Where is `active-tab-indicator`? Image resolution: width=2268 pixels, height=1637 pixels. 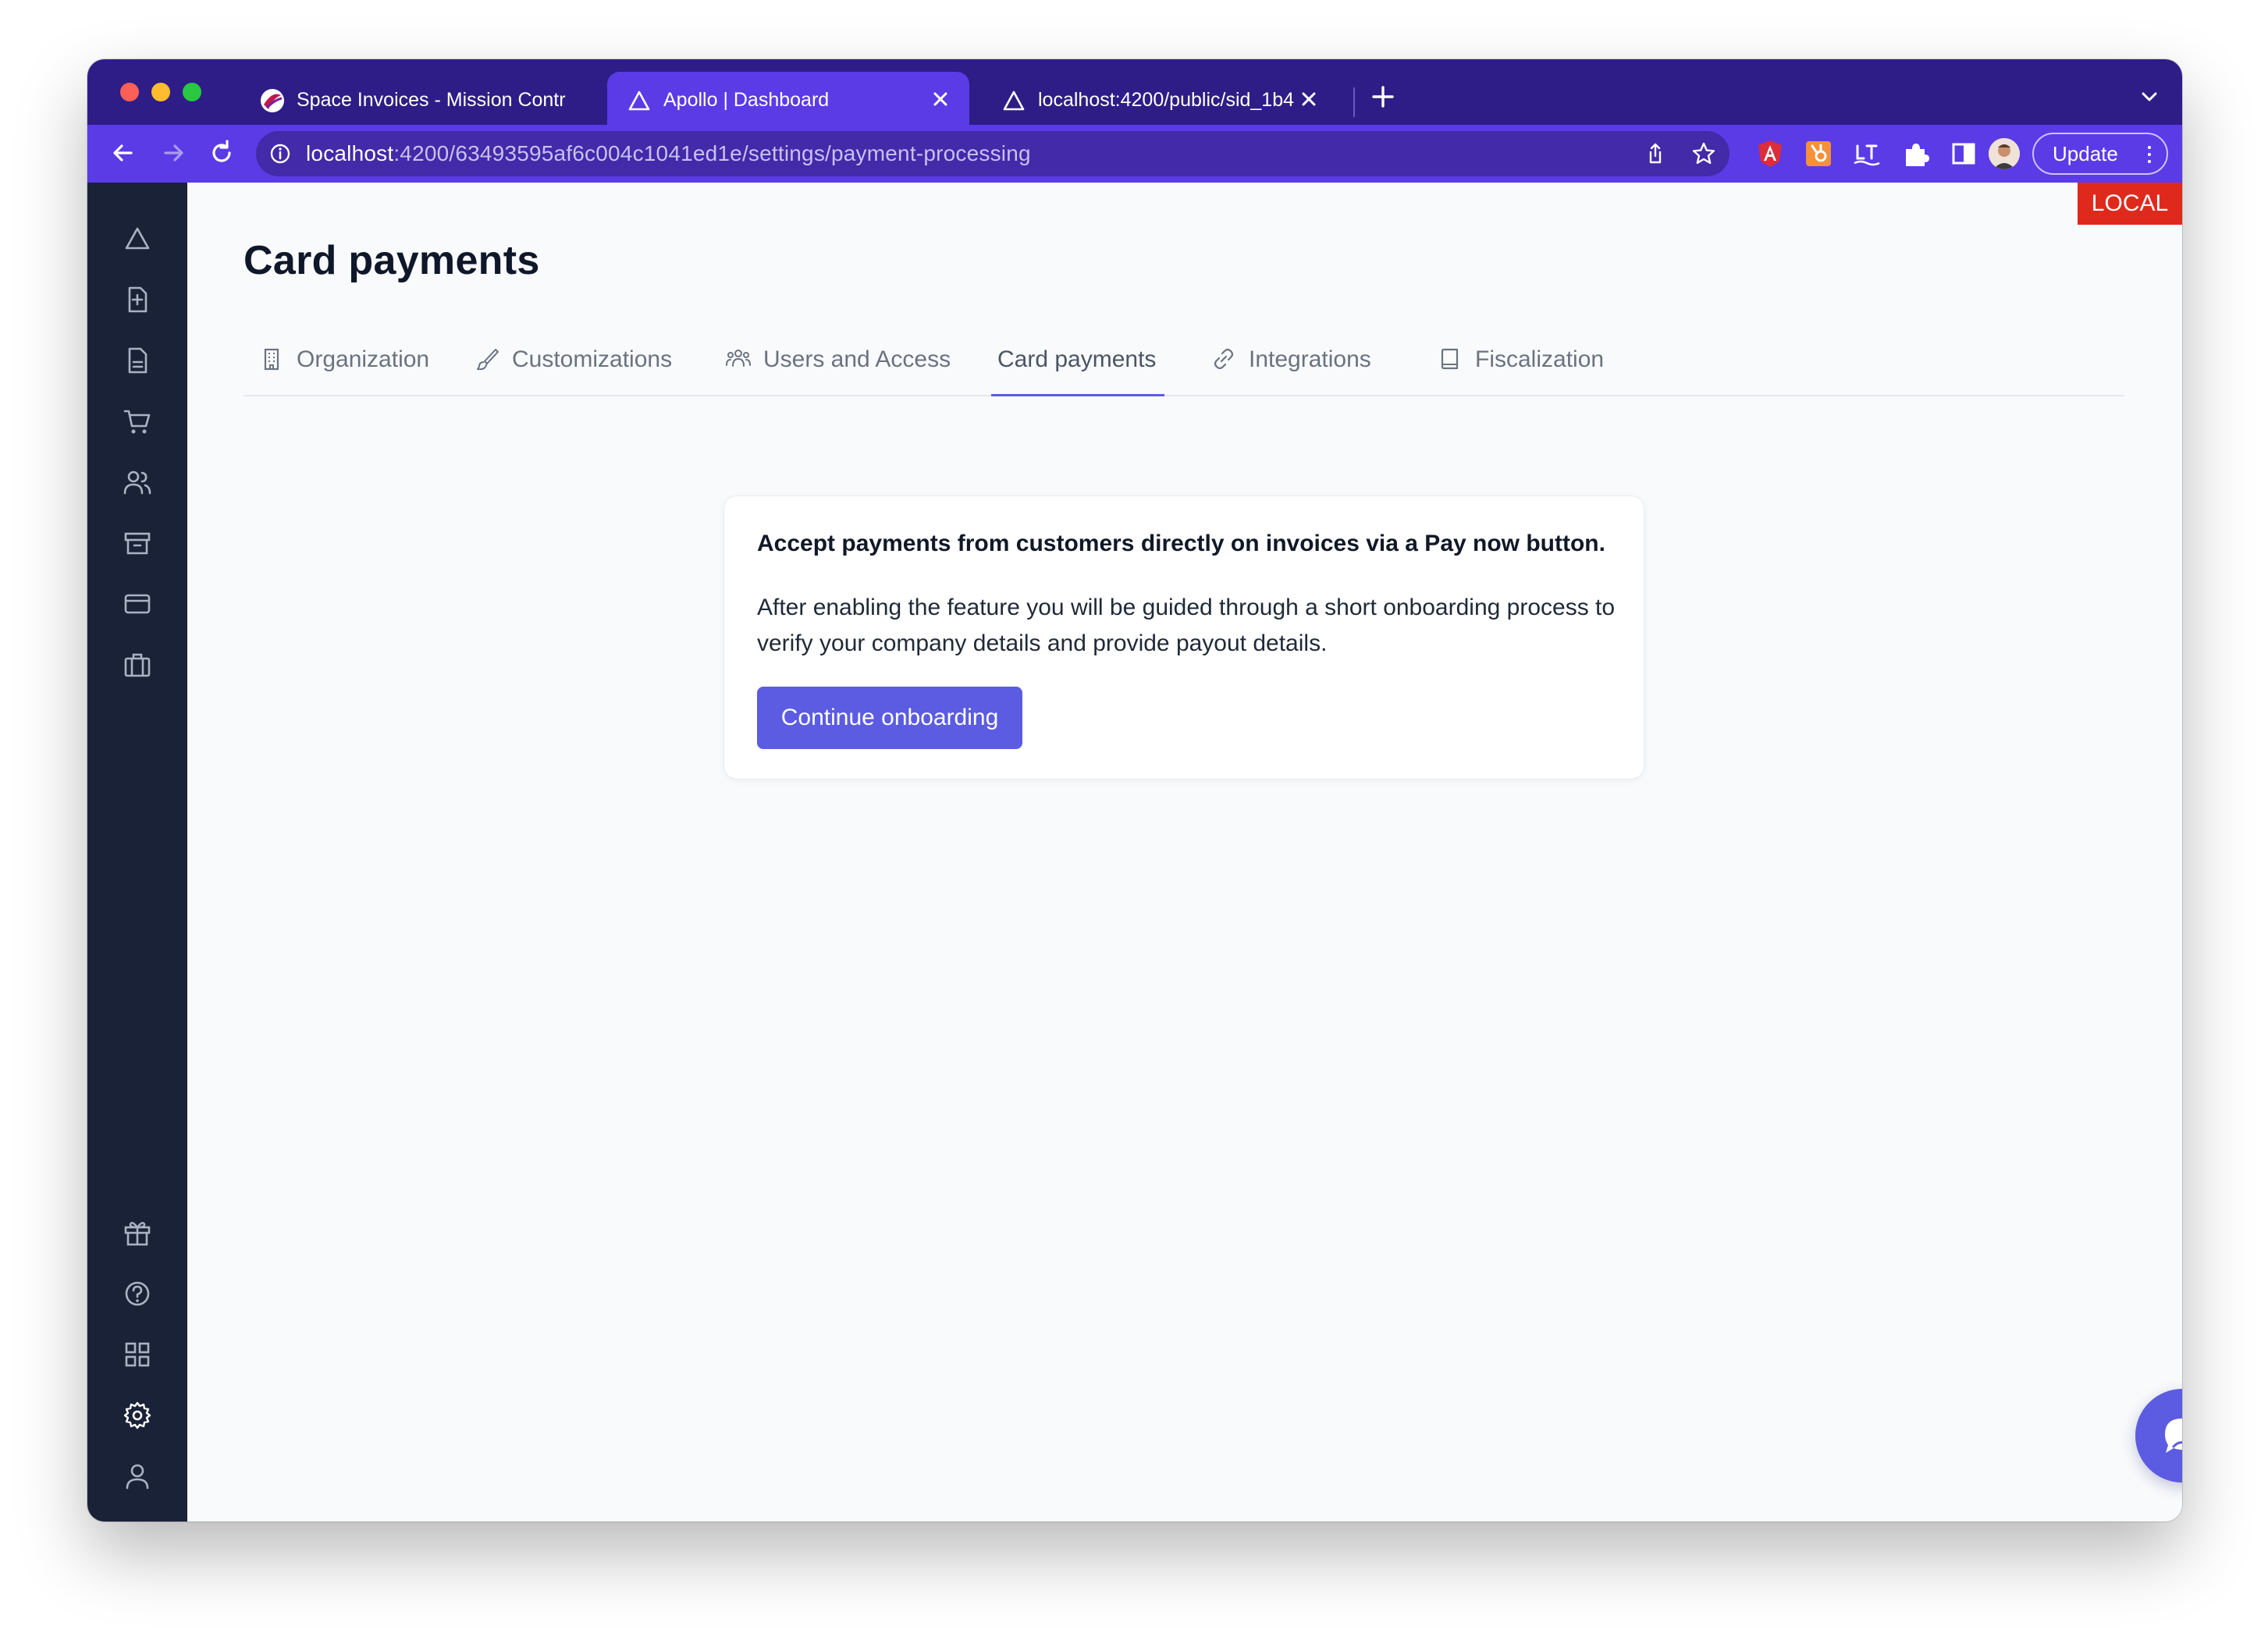
active-tab-indicator is located at coordinates (1078, 395).